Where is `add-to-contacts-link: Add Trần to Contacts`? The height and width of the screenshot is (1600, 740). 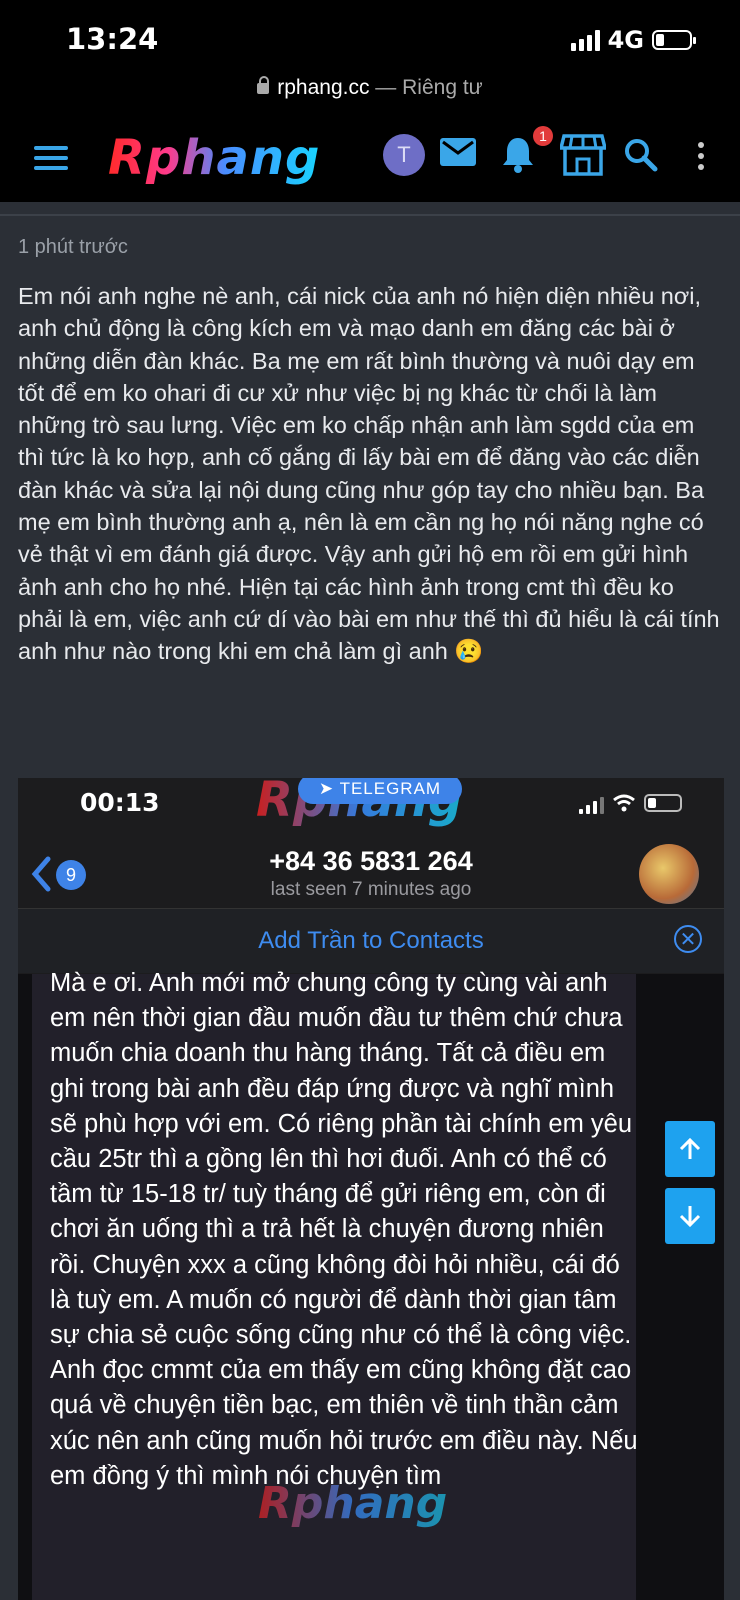 add-to-contacts-link: Add Trần to Contacts is located at coordinates (371, 941).